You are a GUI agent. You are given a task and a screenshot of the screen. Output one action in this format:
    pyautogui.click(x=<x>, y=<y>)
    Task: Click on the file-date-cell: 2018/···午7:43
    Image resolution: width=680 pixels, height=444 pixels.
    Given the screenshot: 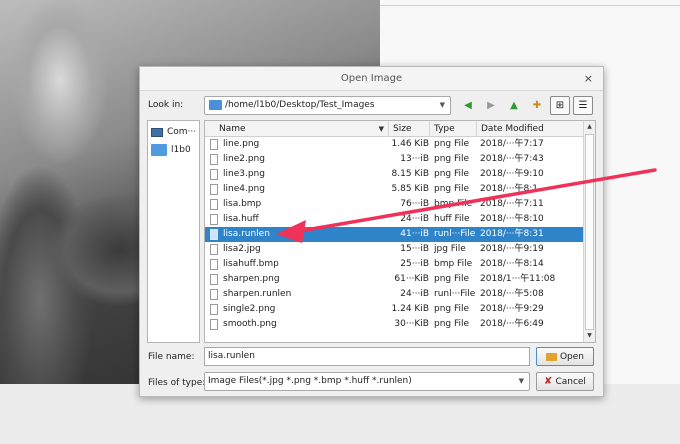 What is the action you would take?
    pyautogui.click(x=512, y=159)
    